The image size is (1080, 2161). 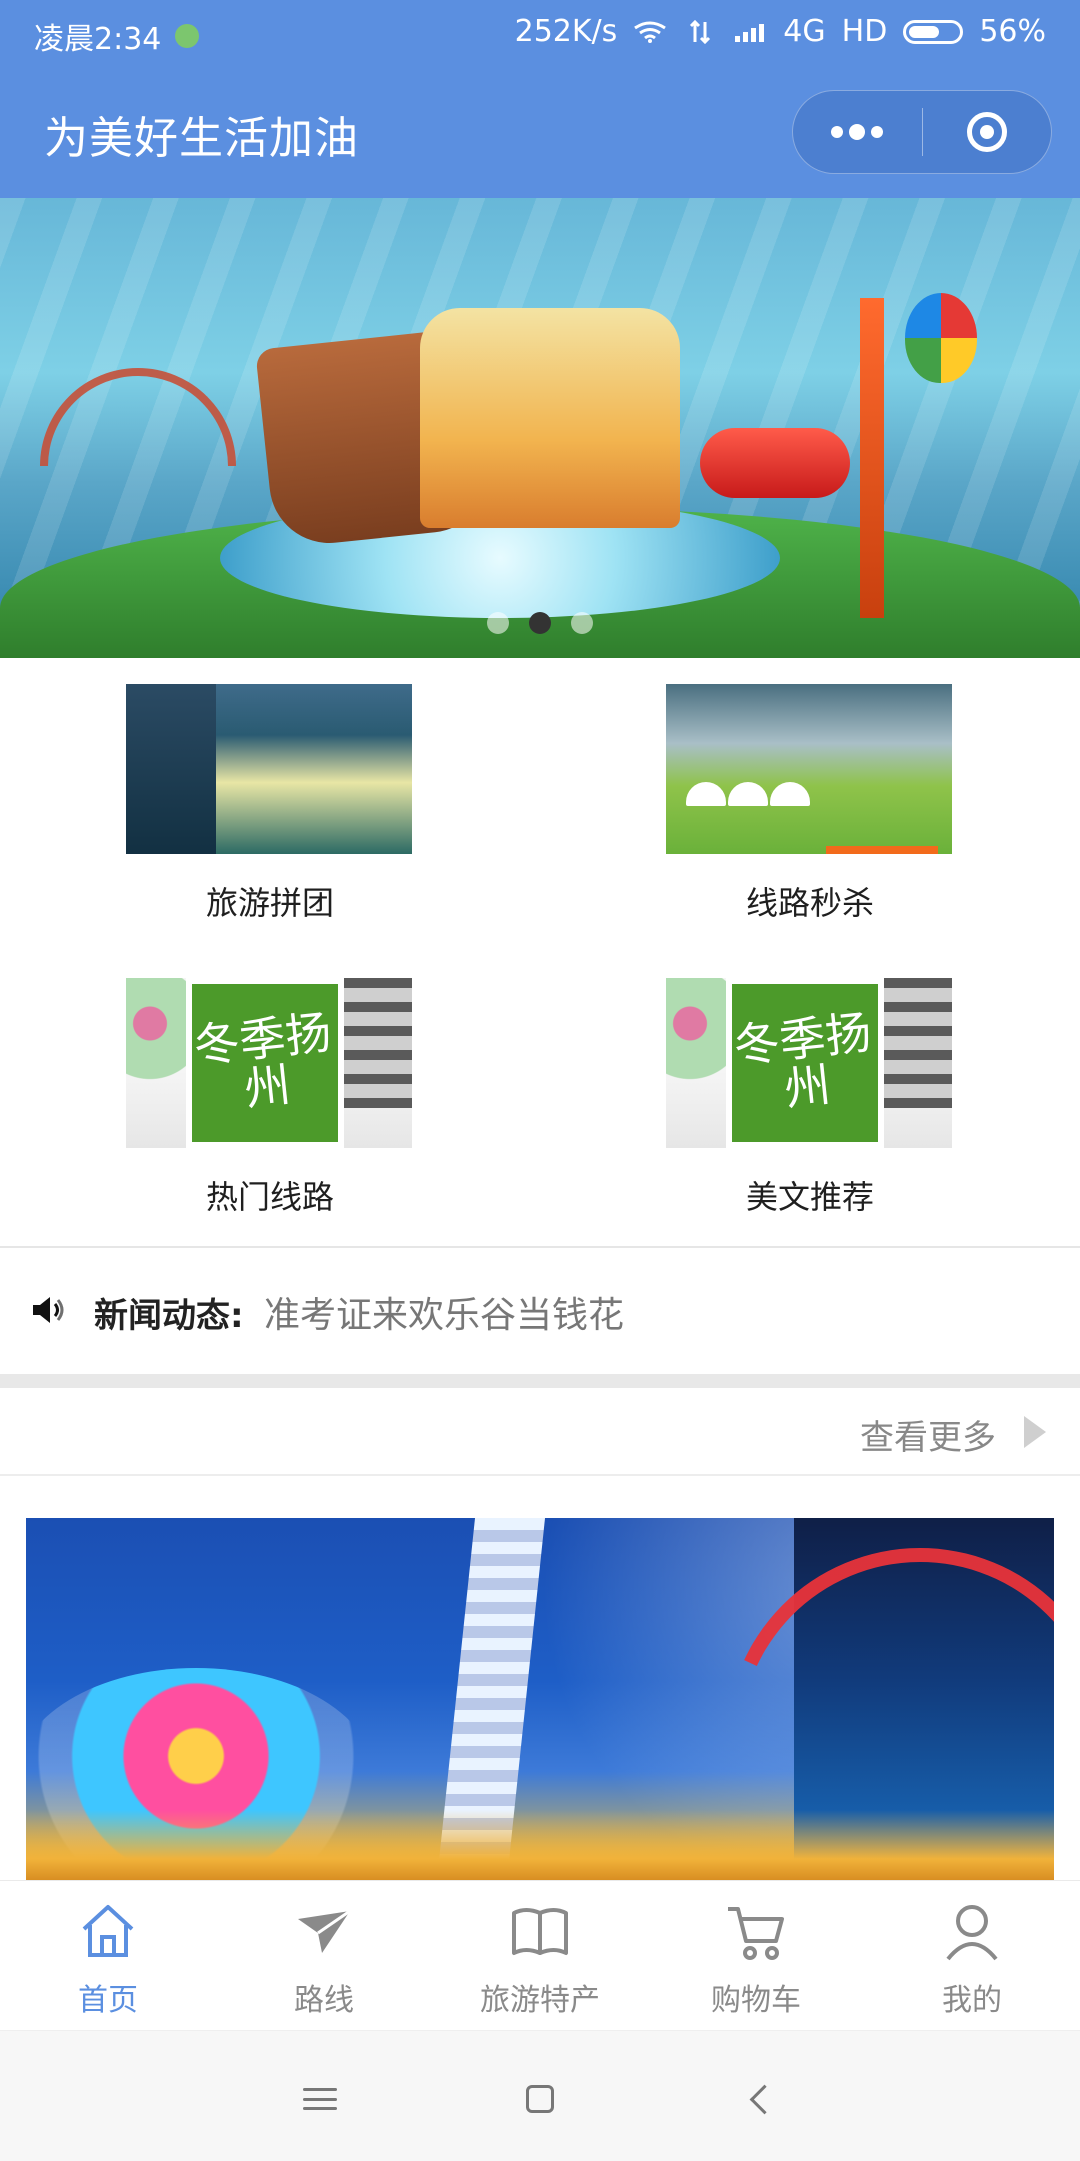 What do you see at coordinates (780, 31) in the screenshot?
I see `status-right: 252K/s 4G HD 56%` at bounding box center [780, 31].